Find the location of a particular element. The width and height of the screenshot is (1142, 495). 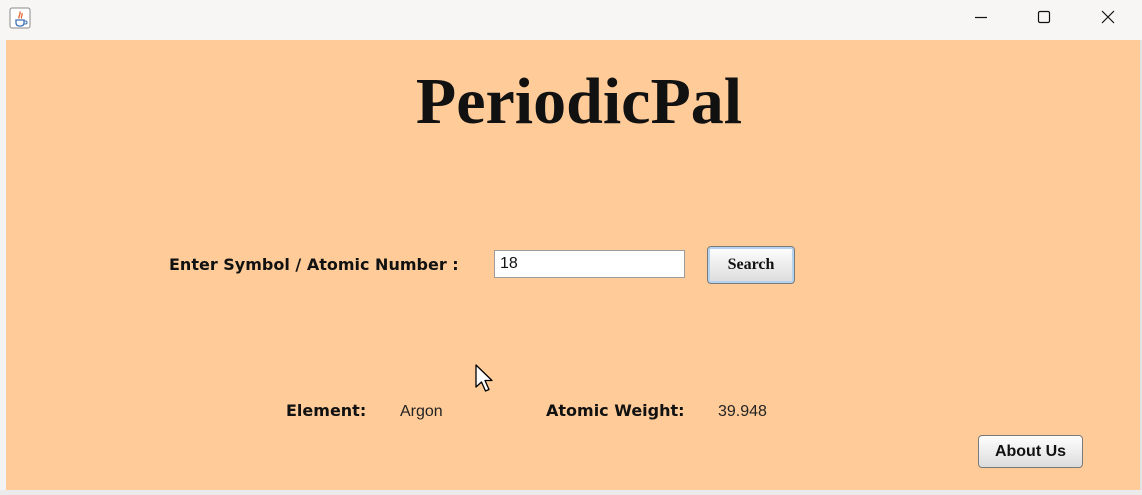

element-label: Element: is located at coordinates (326, 410).